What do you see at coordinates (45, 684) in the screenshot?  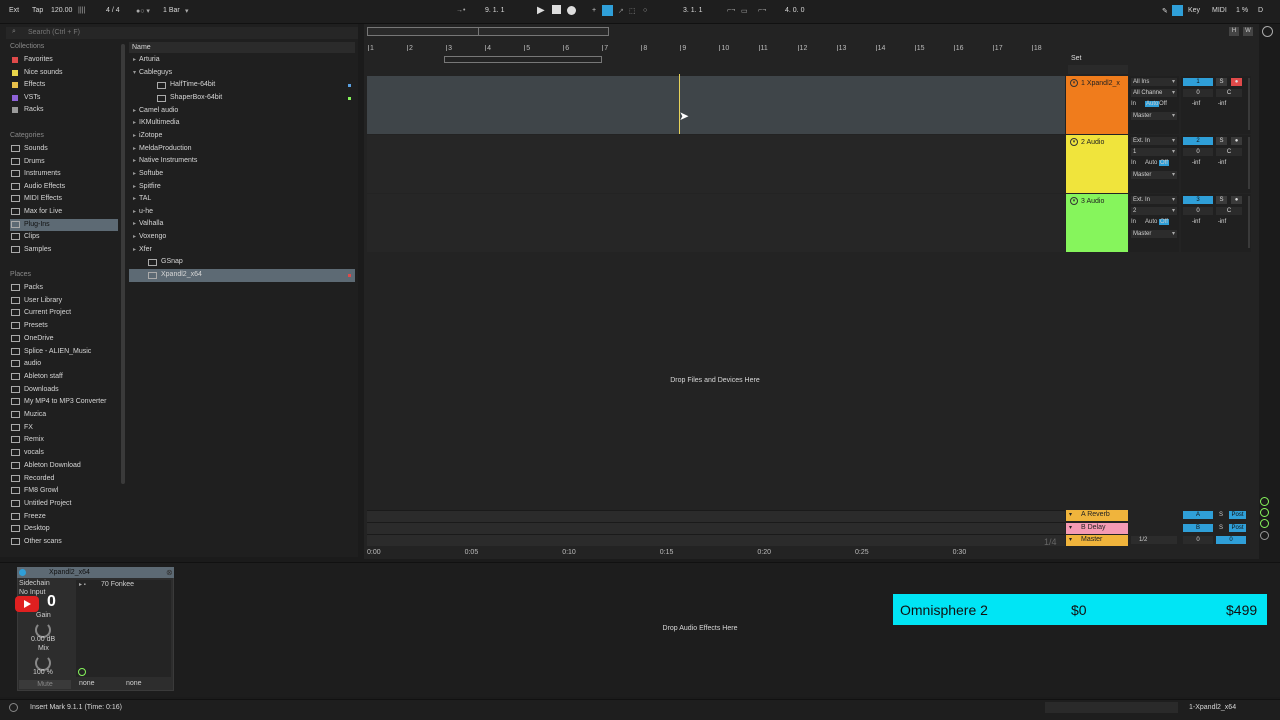 I see `mute-button: Mute` at bounding box center [45, 684].